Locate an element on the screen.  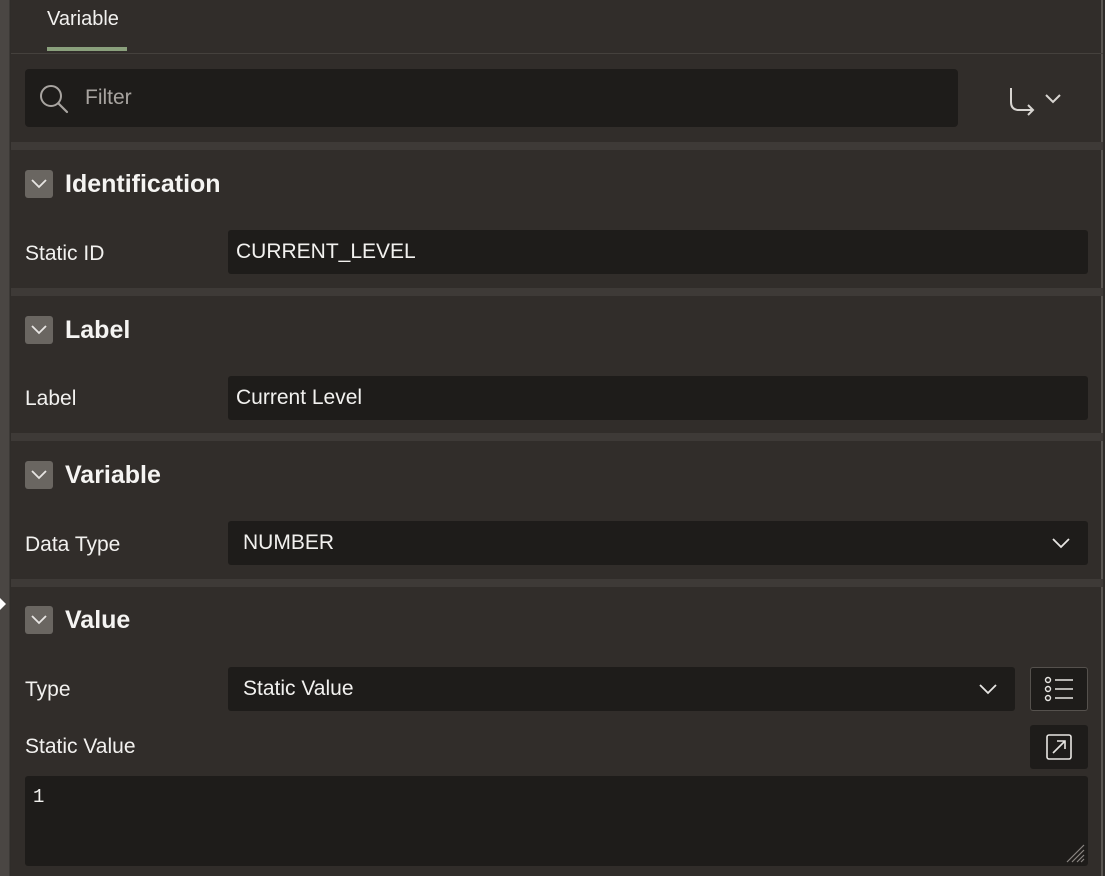
label-field-label: Label is located at coordinates (51, 398).